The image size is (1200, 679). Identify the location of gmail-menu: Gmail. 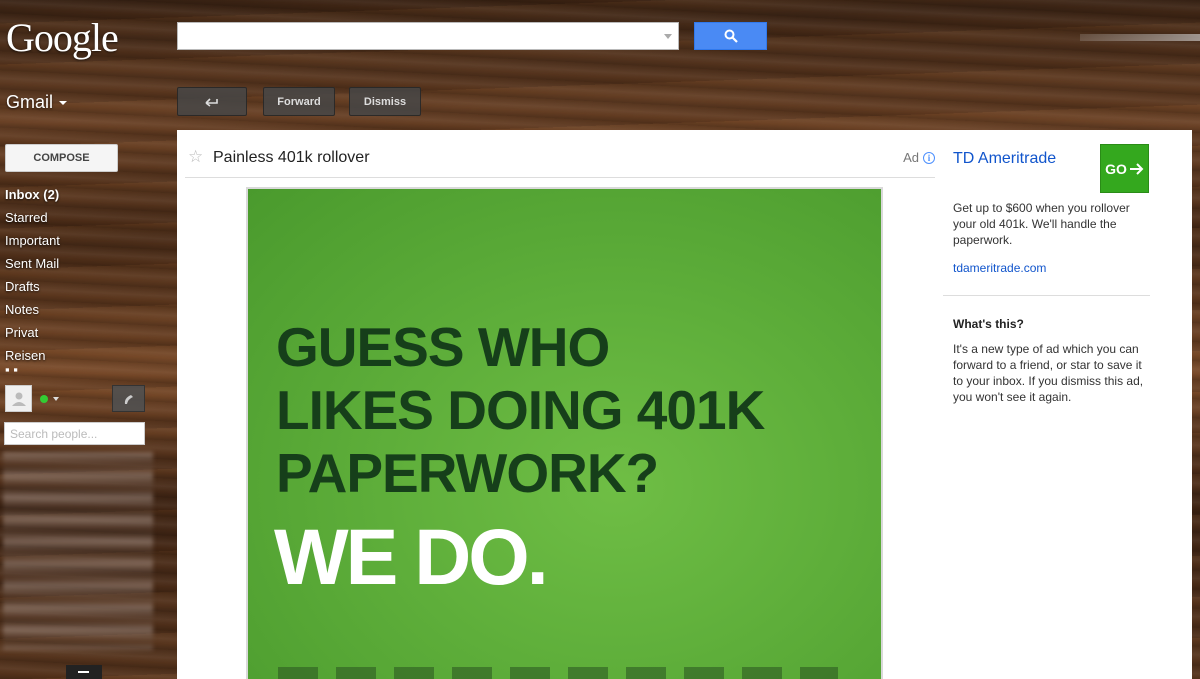
(37, 102).